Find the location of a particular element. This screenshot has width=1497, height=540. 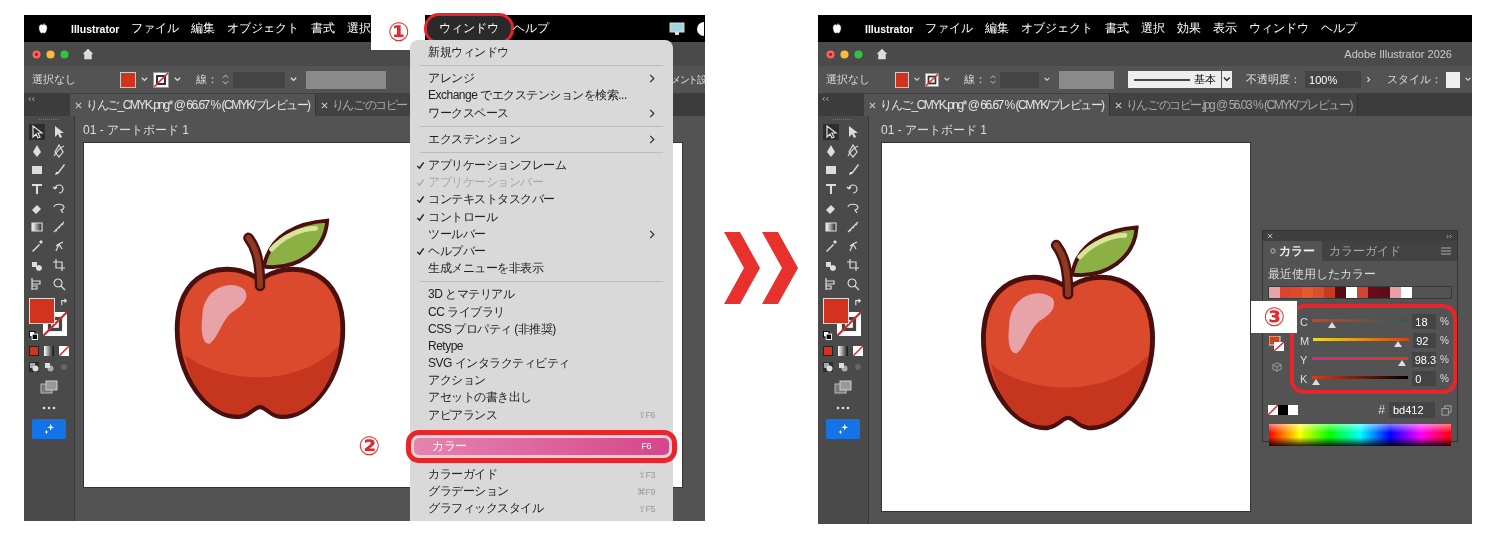

hex-field: bd412 is located at coordinates (1412, 410).